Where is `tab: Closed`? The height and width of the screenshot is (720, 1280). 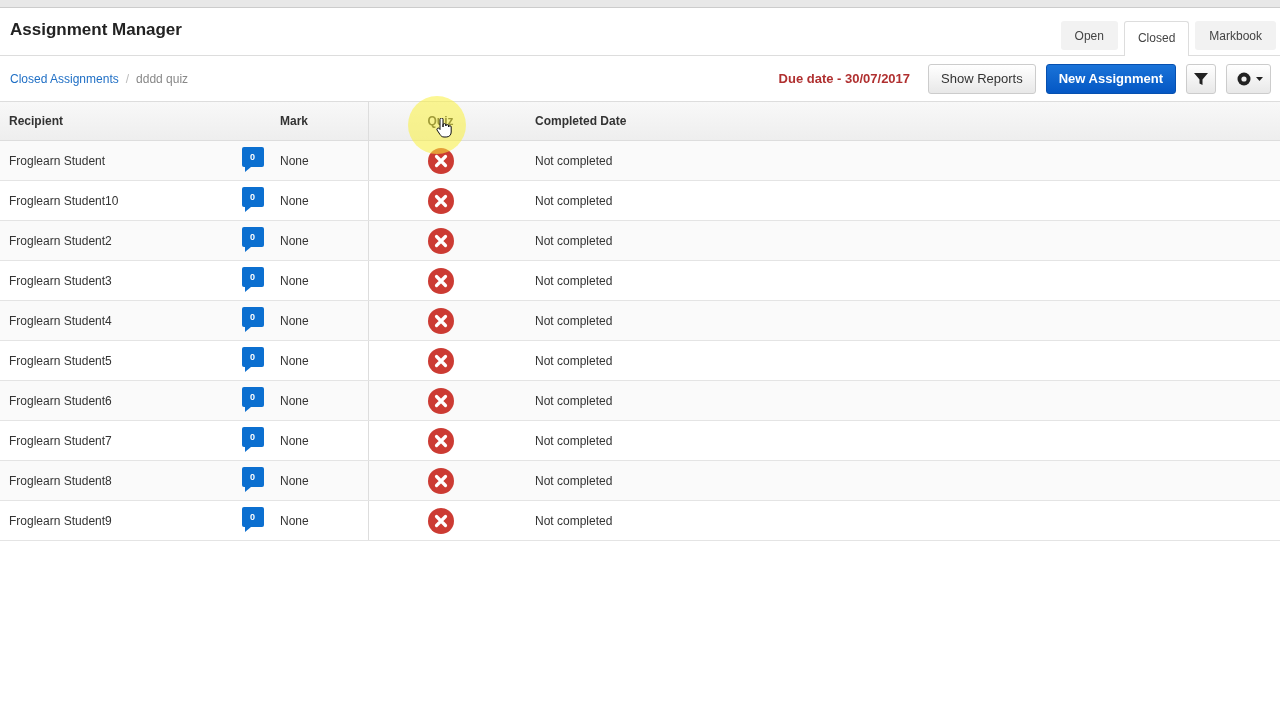 tab: Closed is located at coordinates (1156, 38).